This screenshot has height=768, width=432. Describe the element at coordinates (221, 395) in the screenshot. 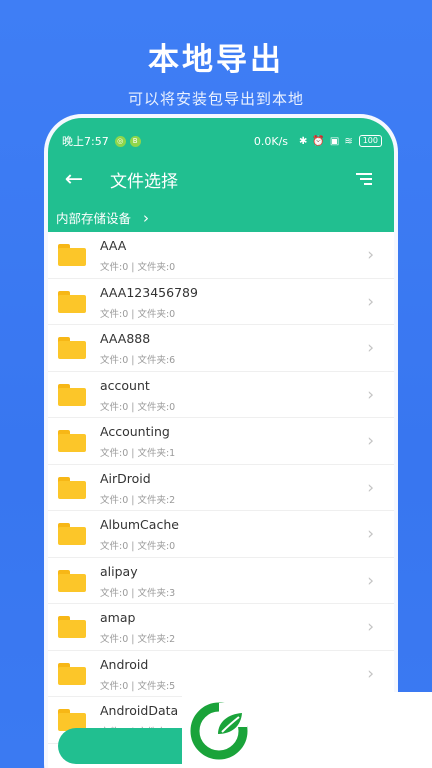

I see `list-item: account 文件:0 | 文件夹:0 ›` at that location.